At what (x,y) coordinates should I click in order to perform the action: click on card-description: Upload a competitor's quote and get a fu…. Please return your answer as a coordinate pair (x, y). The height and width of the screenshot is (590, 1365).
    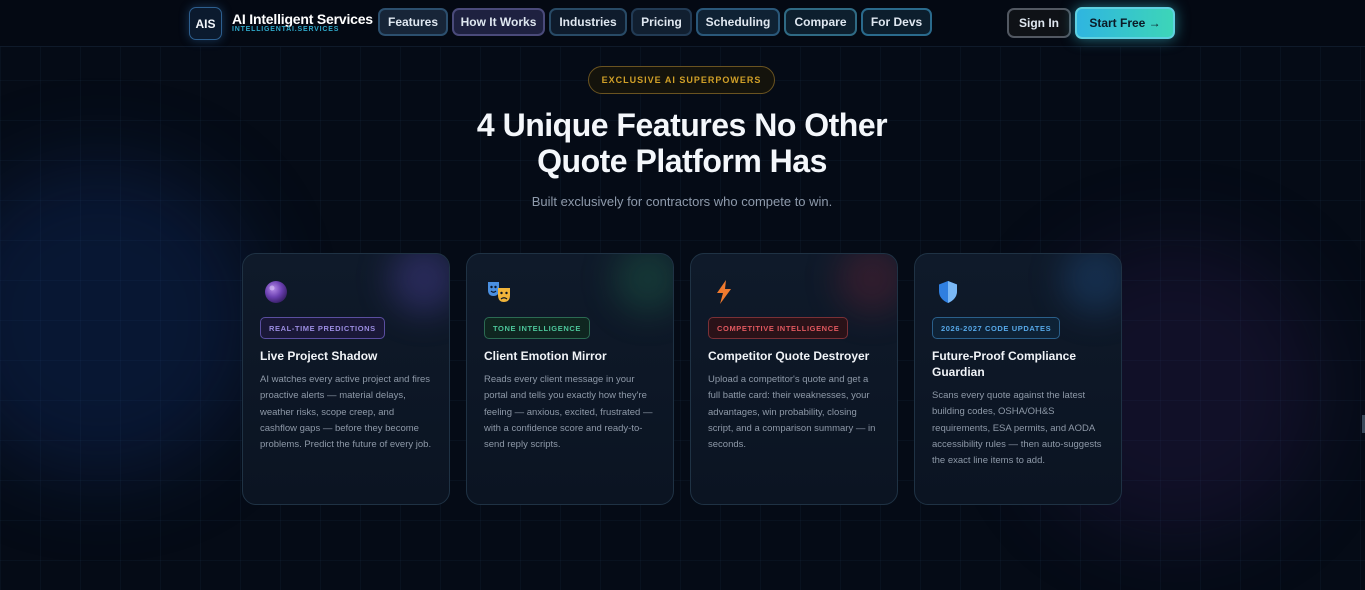
    Looking at the image, I should click on (792, 412).